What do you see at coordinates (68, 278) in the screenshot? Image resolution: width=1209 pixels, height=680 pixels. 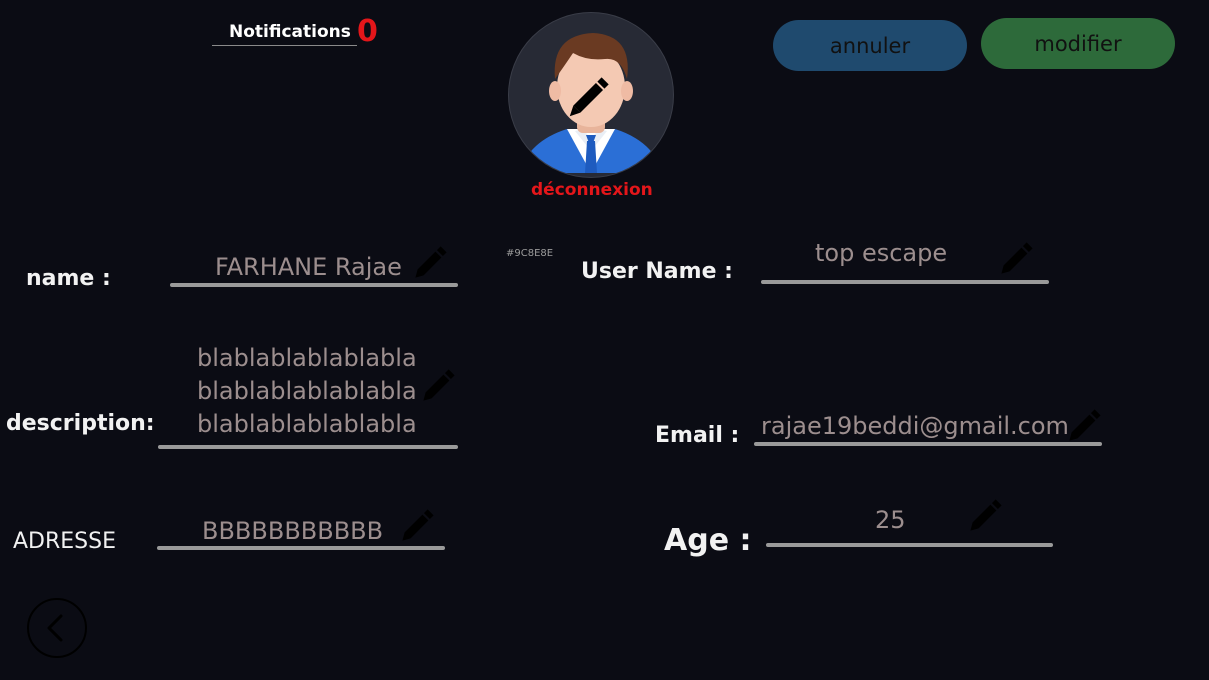 I see `name-label: name :` at bounding box center [68, 278].